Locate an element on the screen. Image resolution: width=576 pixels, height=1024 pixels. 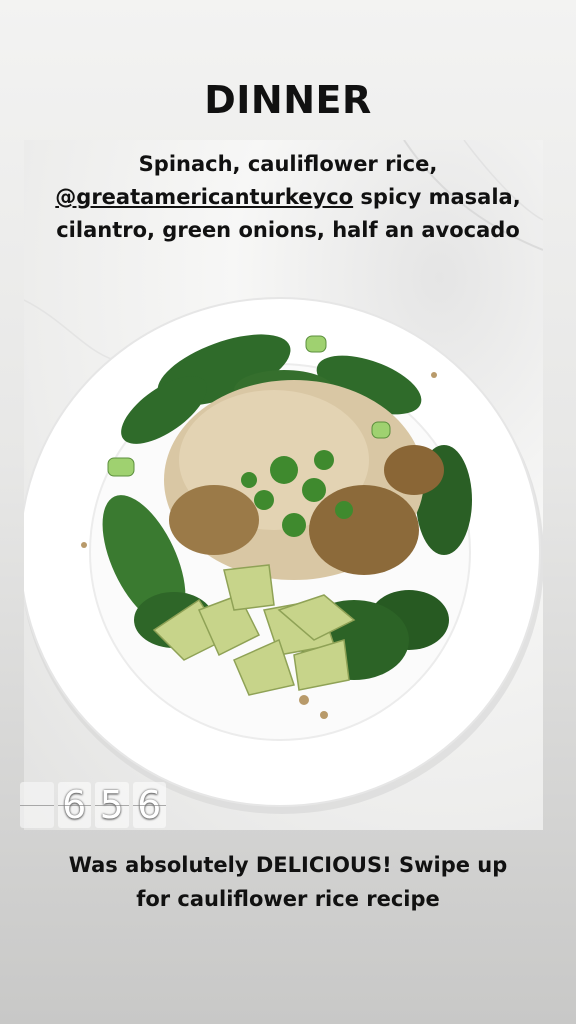
footer-line-1: Was absolutely DELICIOUS! Swipe up is located at coordinates (288, 865).